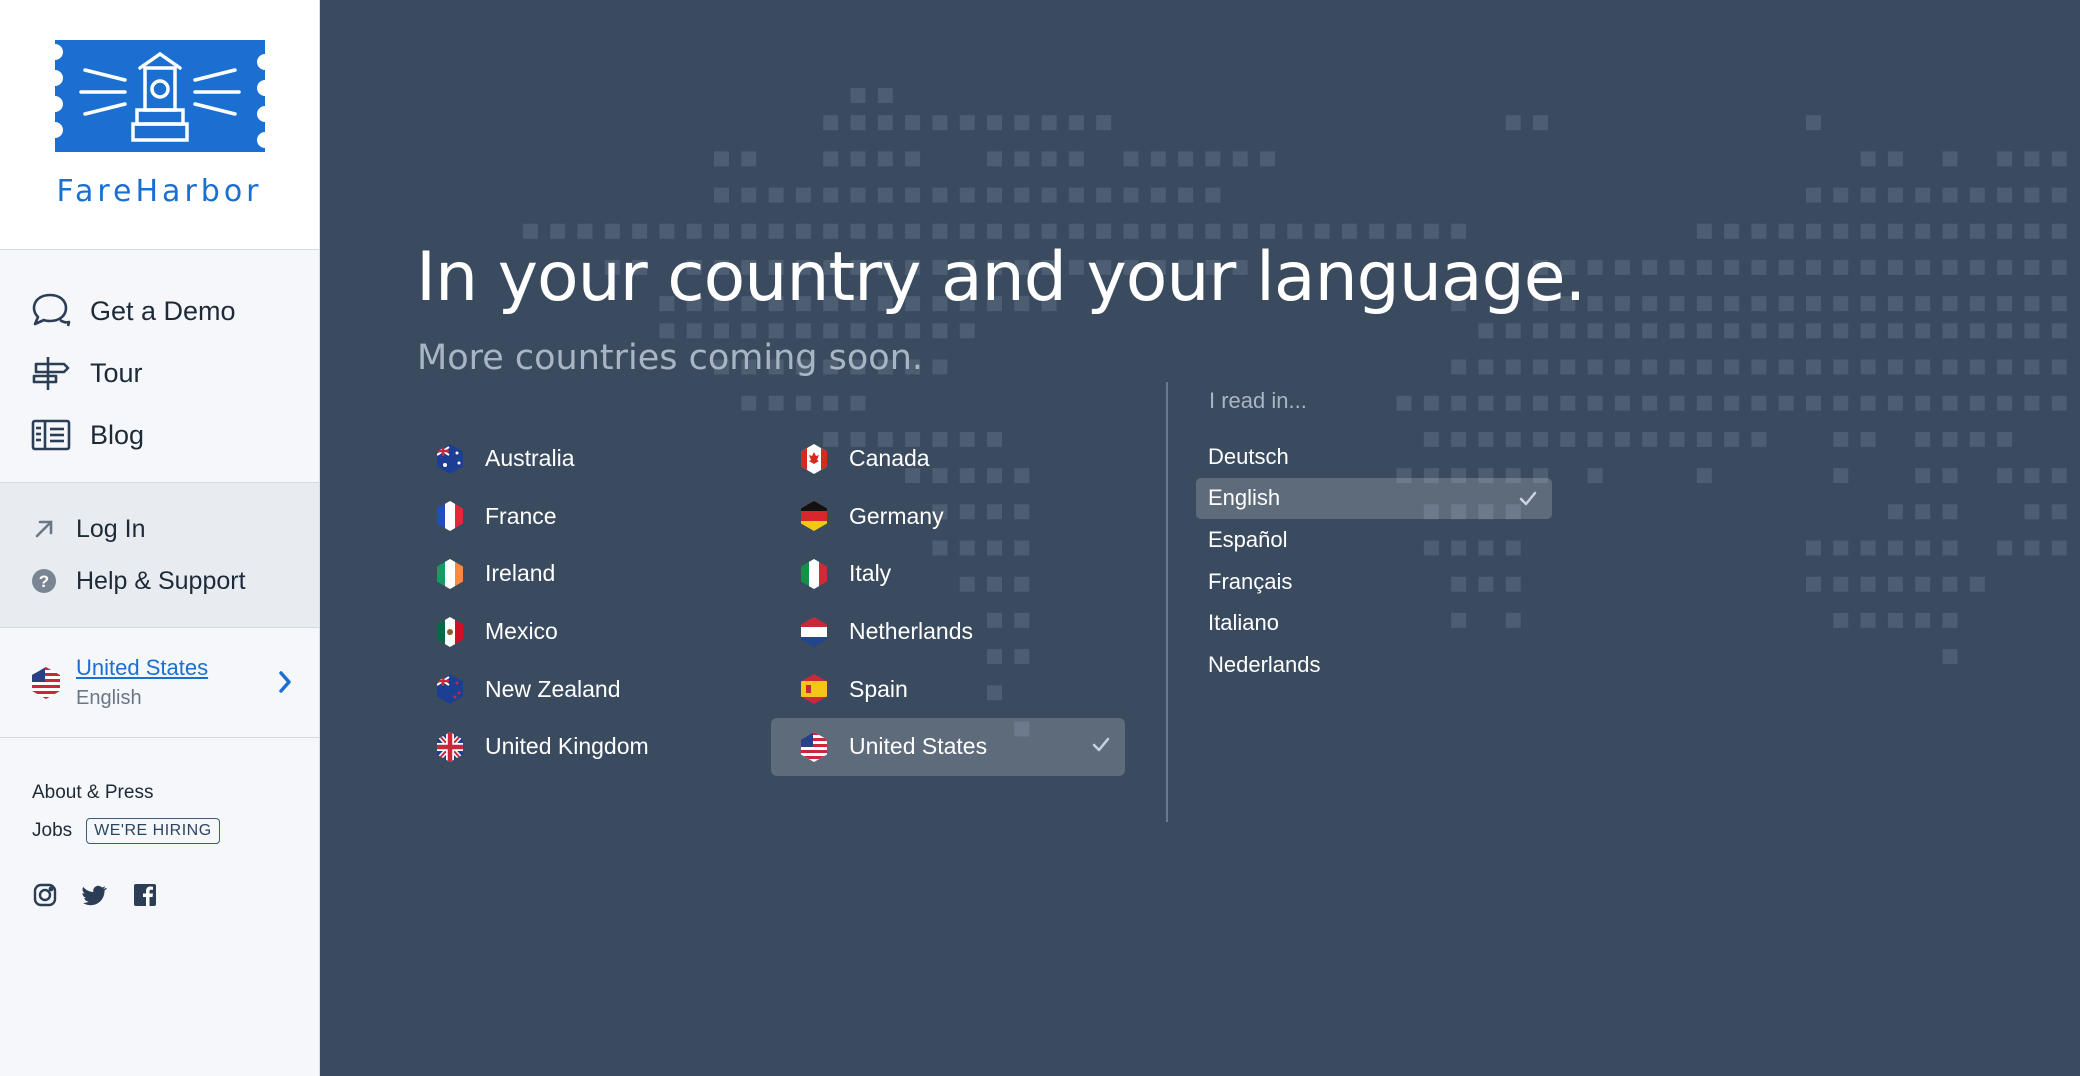  I want to click on country-name: Mexico, so click(521, 631).